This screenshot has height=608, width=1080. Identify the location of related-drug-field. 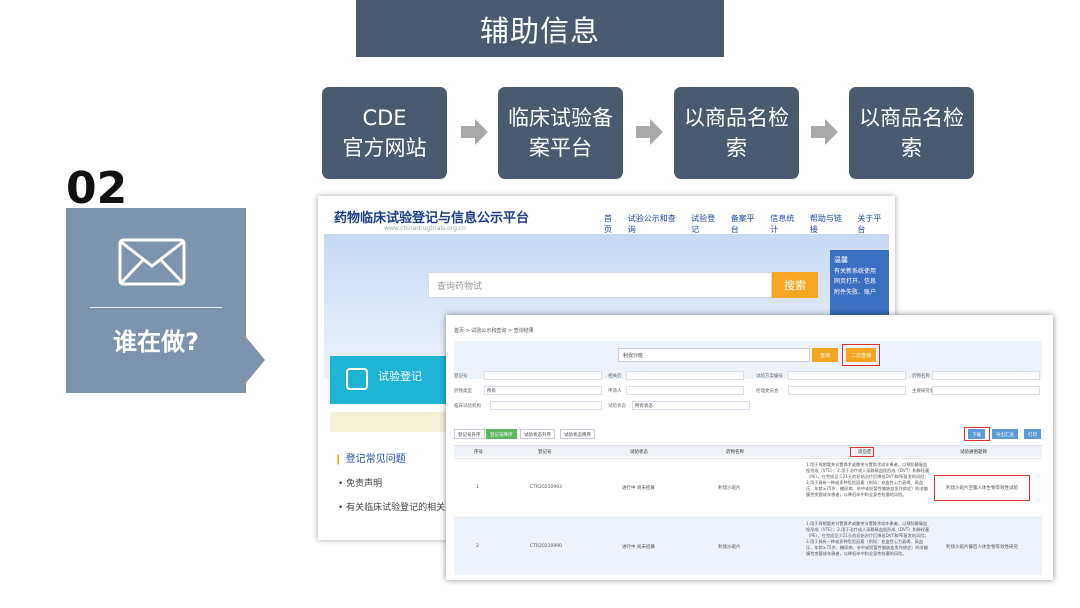
(685, 375).